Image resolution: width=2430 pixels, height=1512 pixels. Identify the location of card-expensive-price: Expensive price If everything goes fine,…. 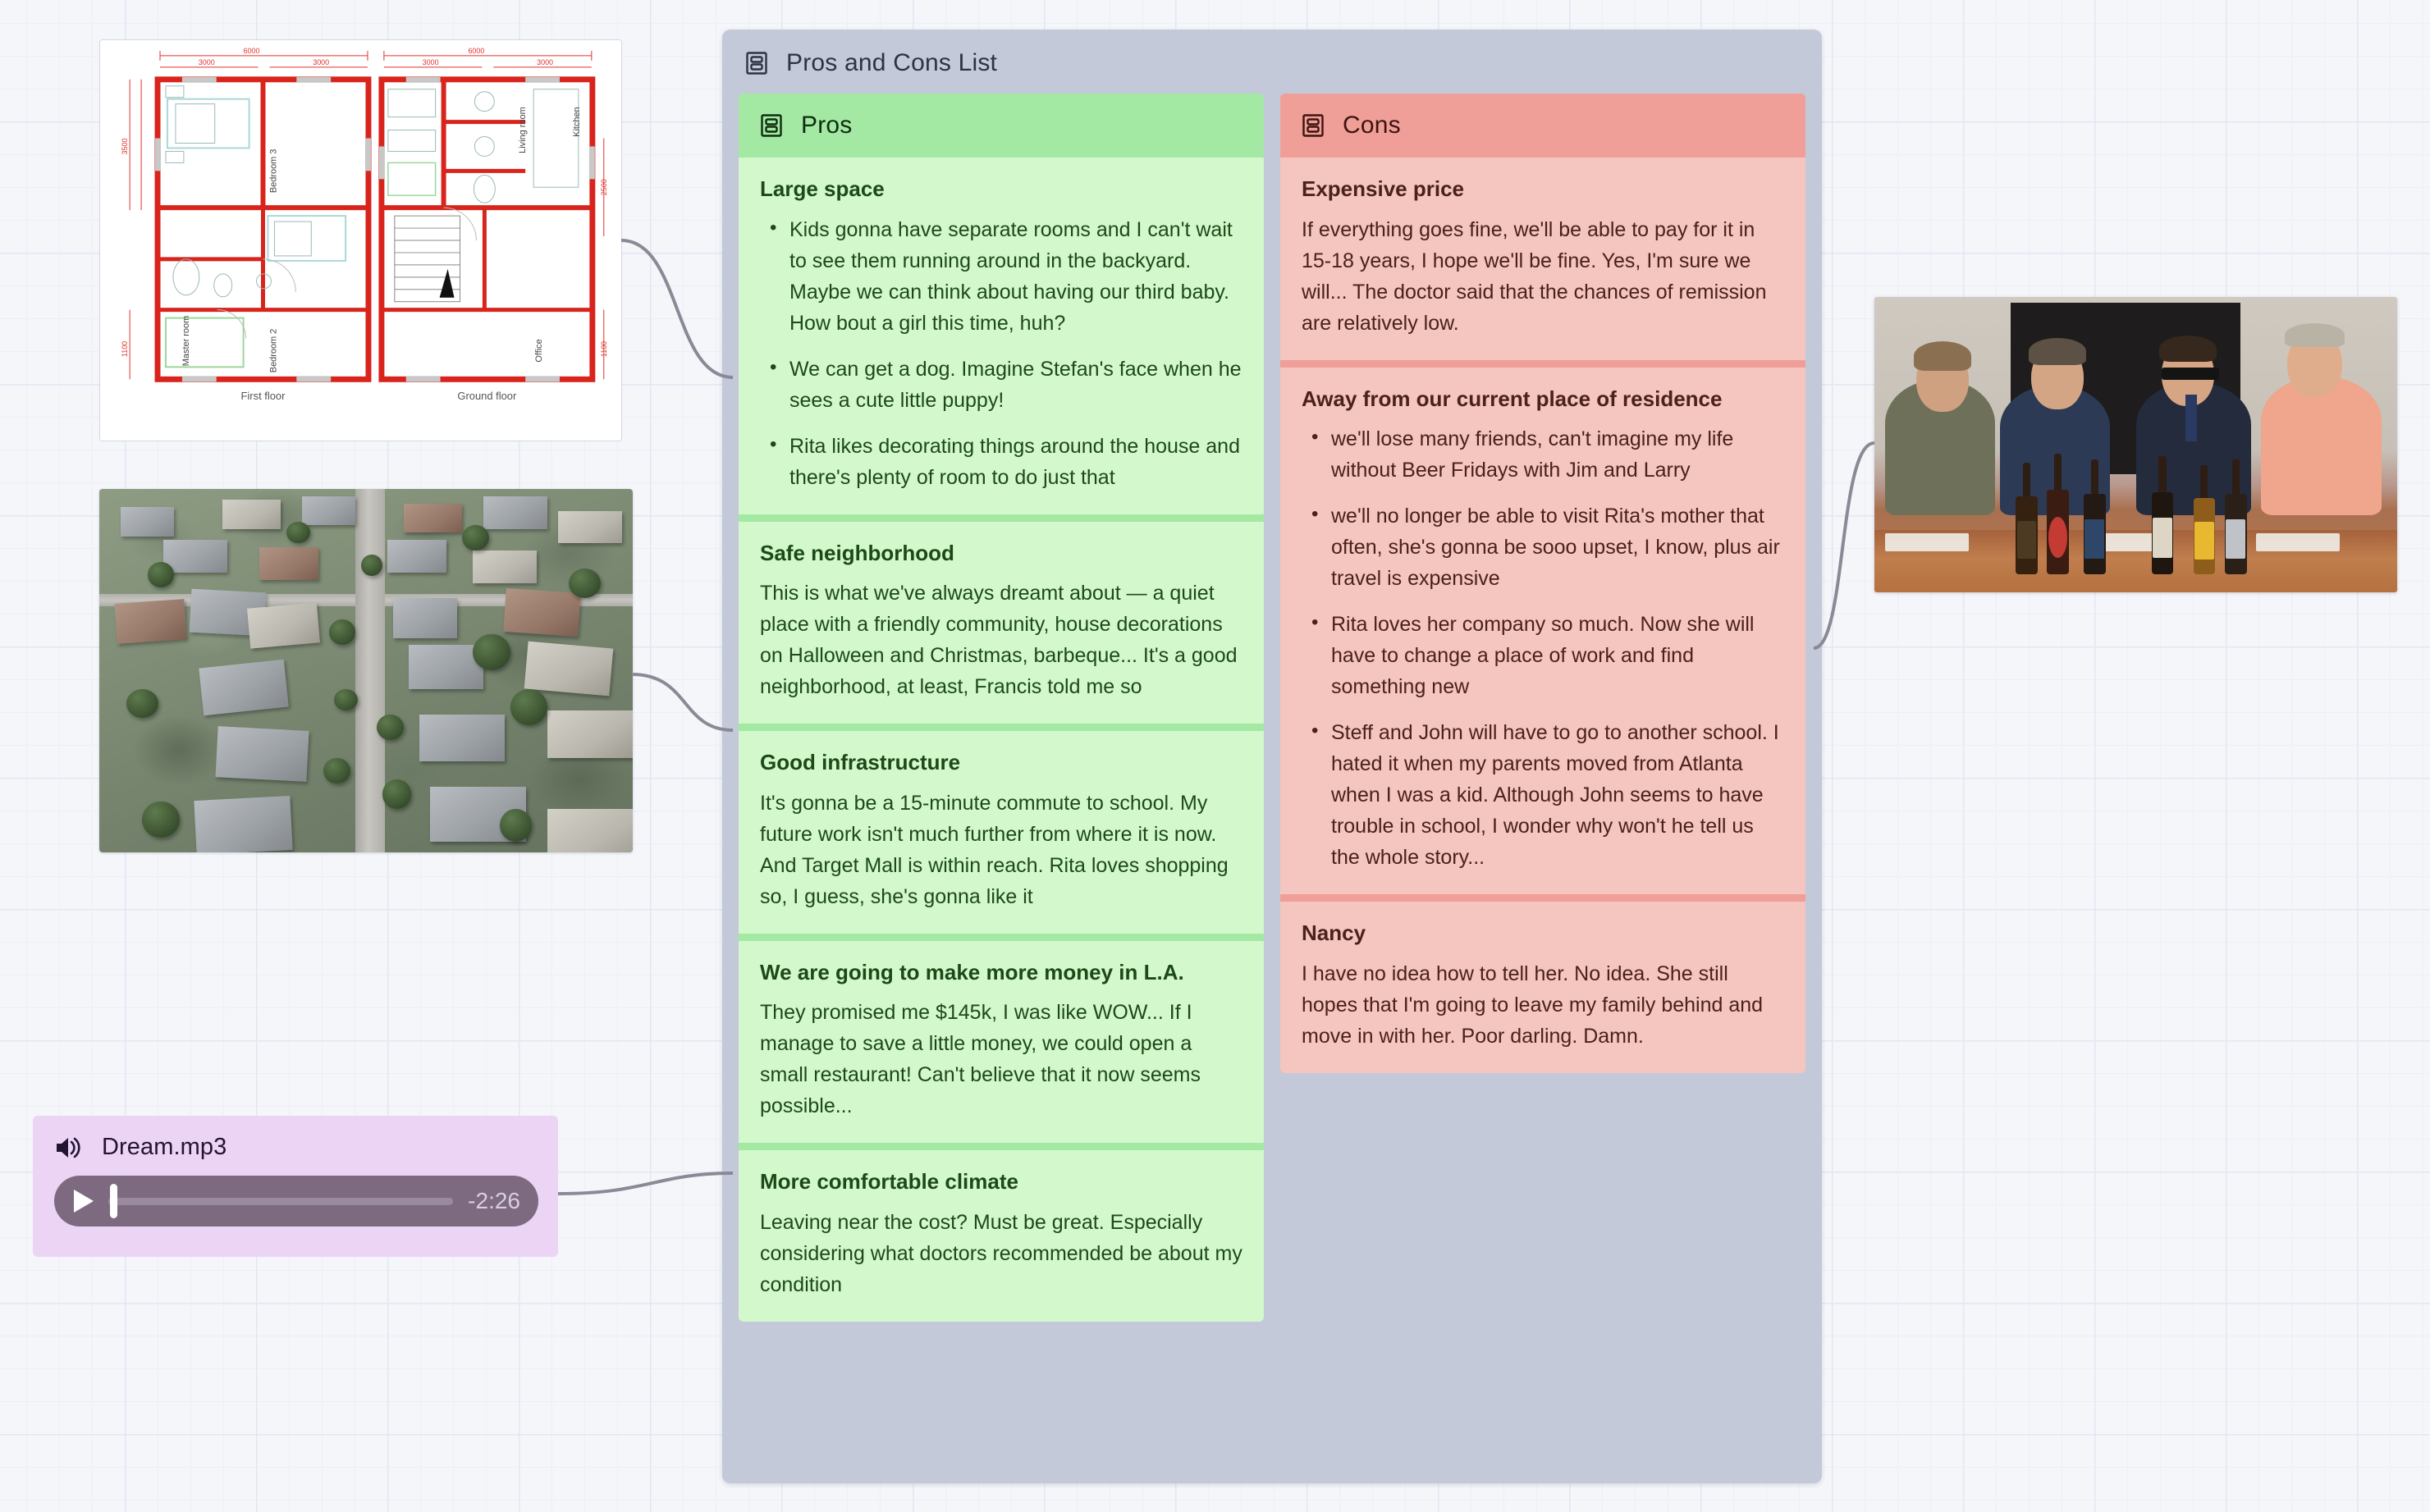
(1542, 259).